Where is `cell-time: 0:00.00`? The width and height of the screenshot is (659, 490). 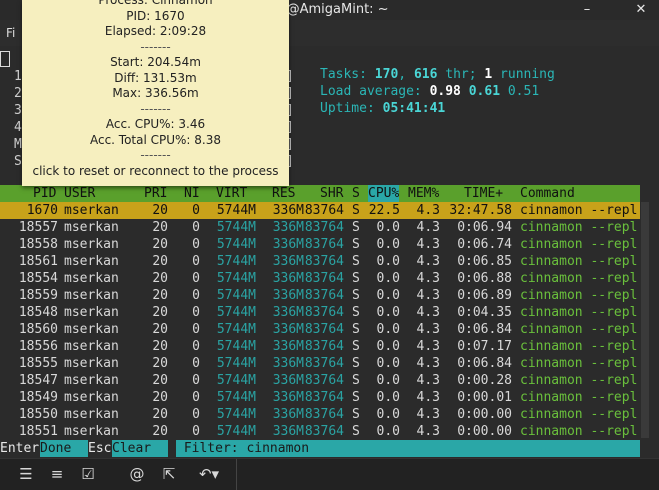 cell-time: 0:00.00 is located at coordinates (484, 414).